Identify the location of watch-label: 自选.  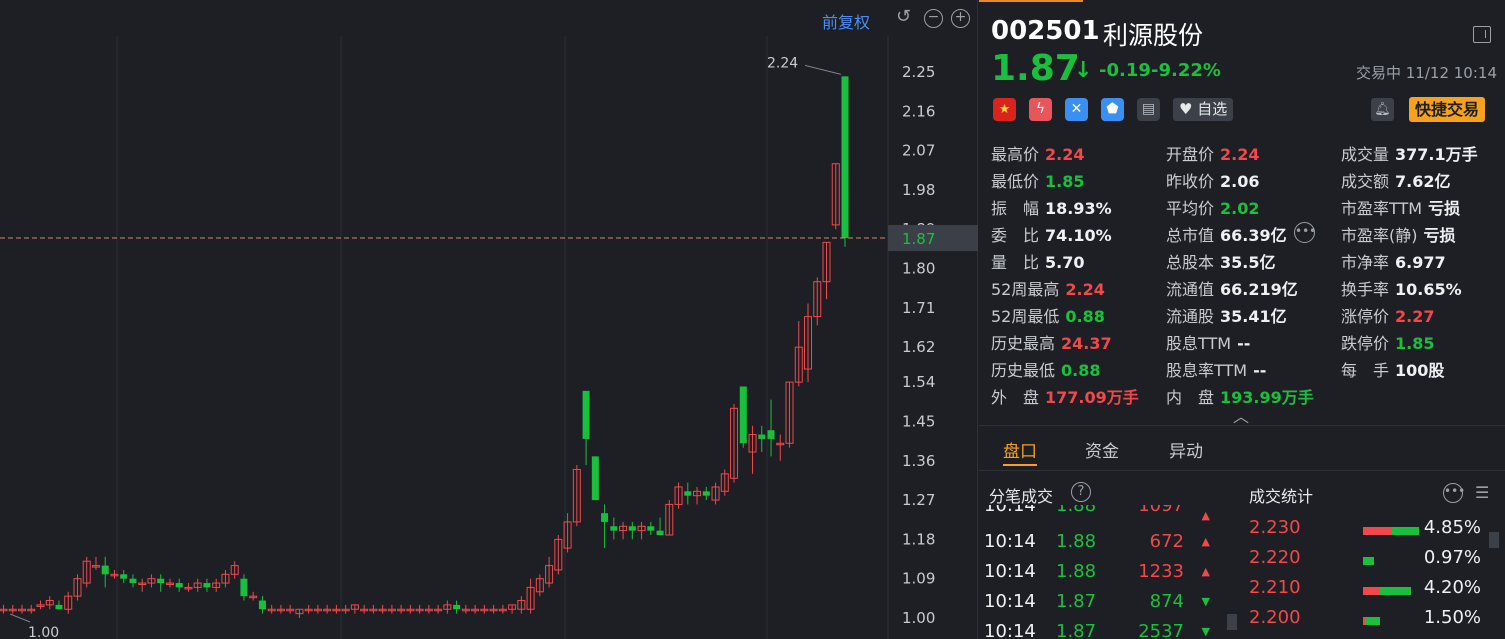
(1212, 109).